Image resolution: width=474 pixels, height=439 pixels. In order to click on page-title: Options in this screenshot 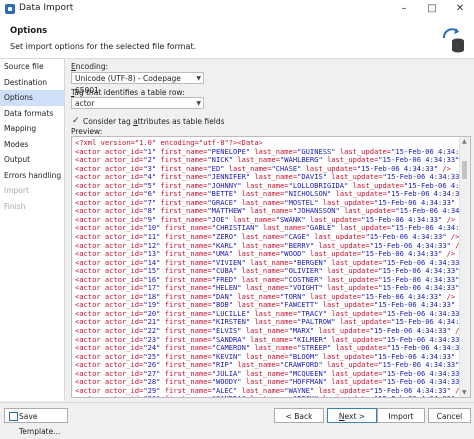, I will do `click(29, 31)`.